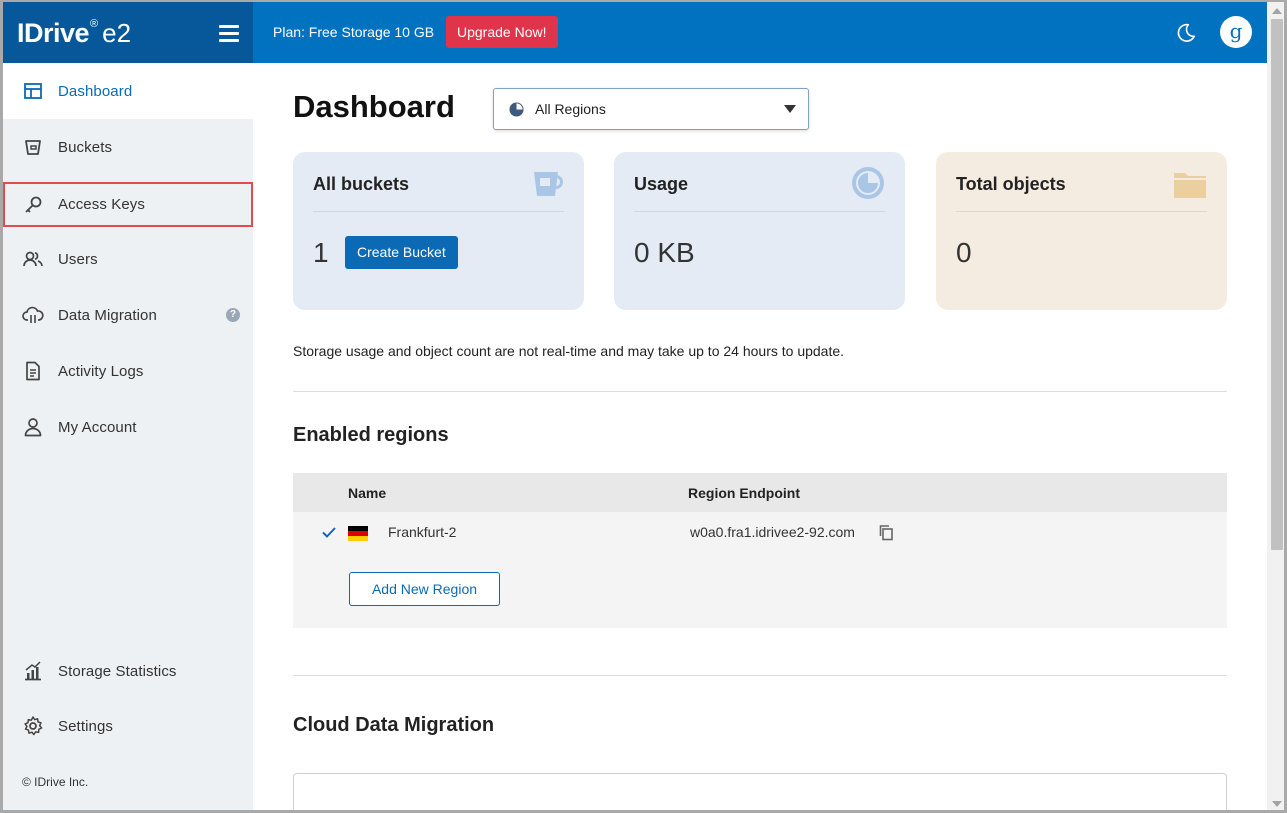 This screenshot has width=1287, height=813. Describe the element at coordinates (772, 532) in the screenshot. I see `region-endpoint: w0a0.fra1.idrivee2-92.com` at that location.